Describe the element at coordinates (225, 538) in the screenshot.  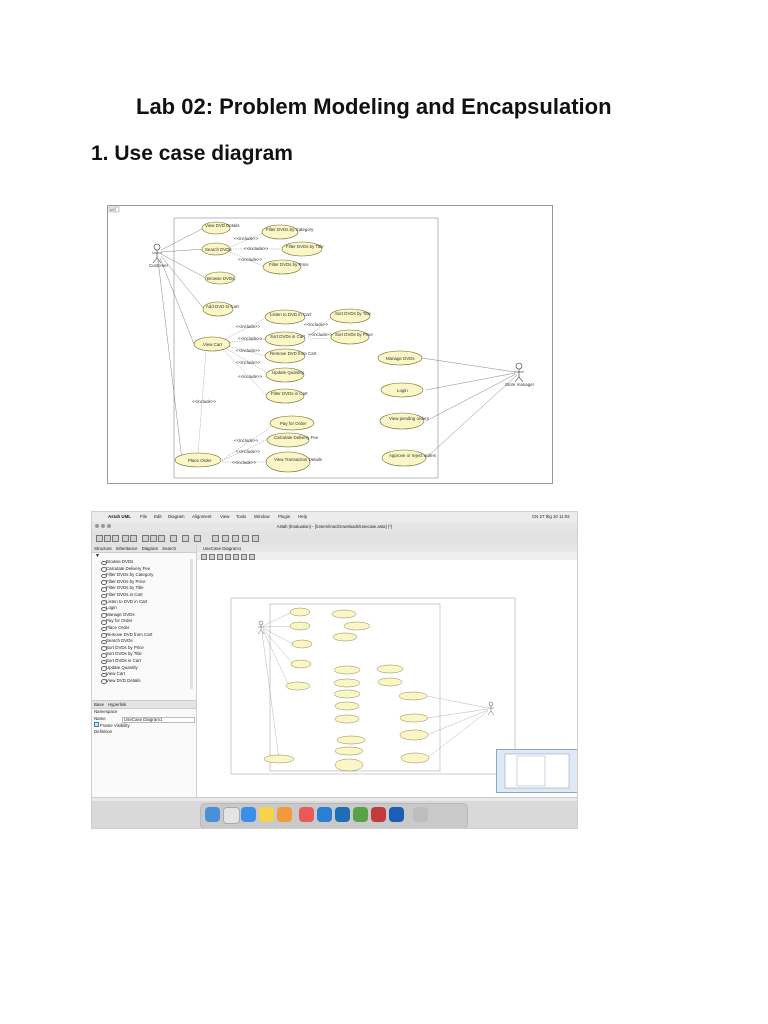
I see `color-icon` at that location.